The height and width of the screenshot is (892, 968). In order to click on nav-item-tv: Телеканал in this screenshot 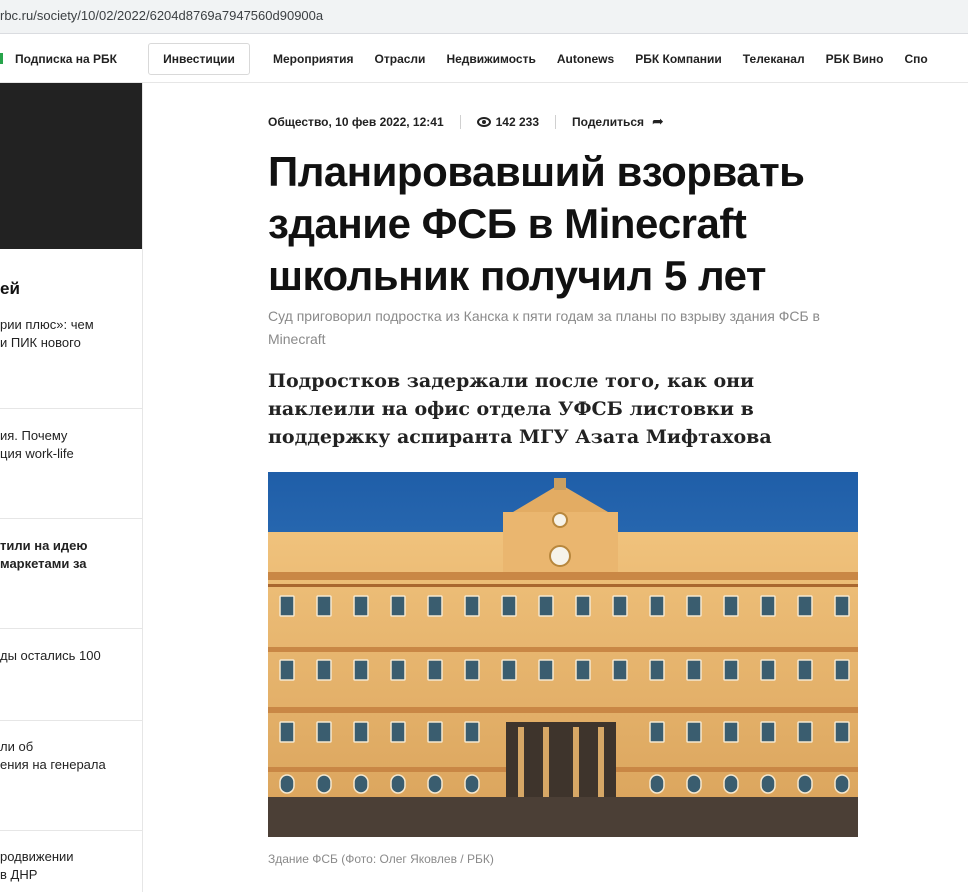, I will do `click(774, 59)`.